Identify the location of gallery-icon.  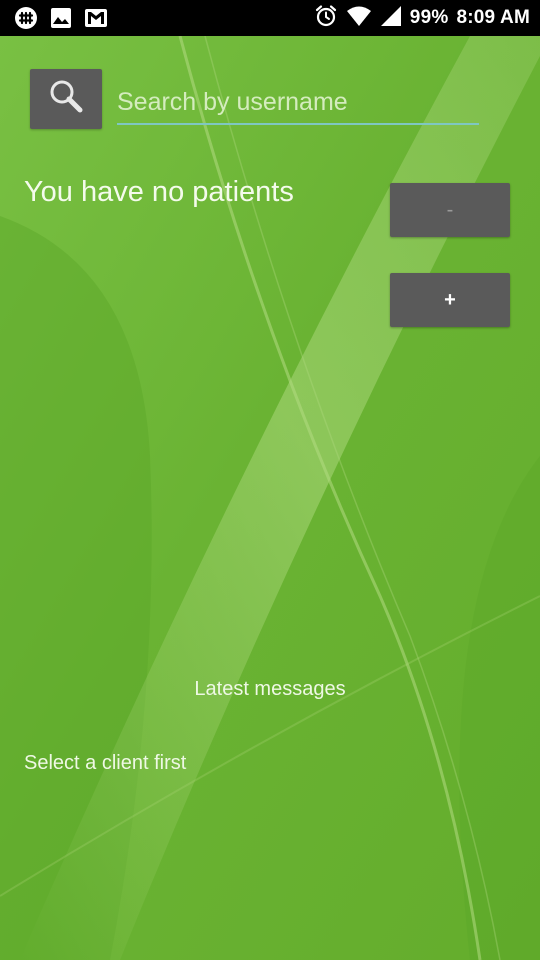
(61, 20).